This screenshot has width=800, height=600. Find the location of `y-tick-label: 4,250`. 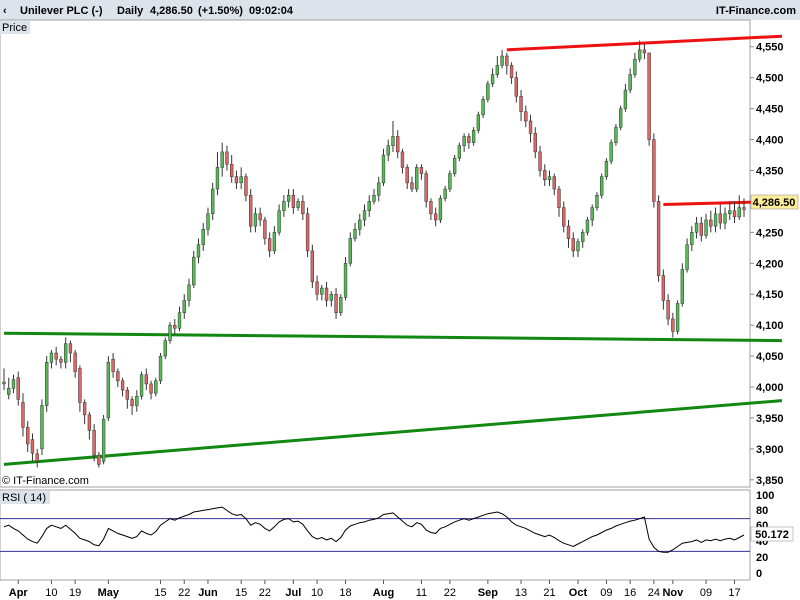

y-tick-label: 4,250 is located at coordinates (770, 233).